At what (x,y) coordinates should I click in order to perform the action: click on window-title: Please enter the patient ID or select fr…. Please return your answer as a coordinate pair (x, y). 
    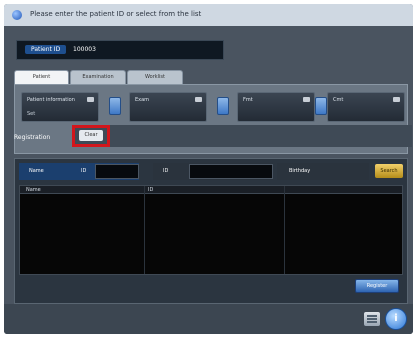
    Looking at the image, I should click on (116, 14).